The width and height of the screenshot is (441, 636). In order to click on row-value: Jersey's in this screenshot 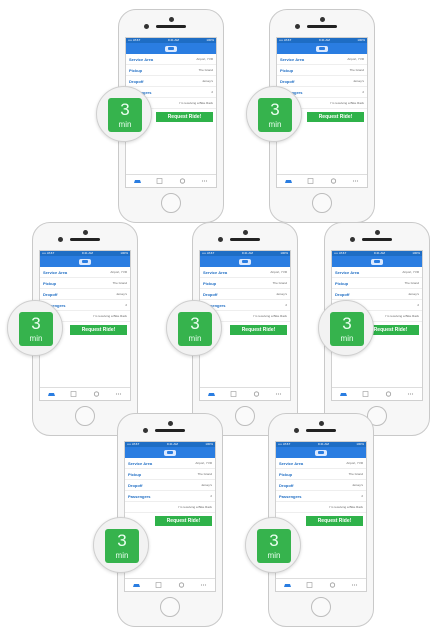, I will do `click(357, 485)`.